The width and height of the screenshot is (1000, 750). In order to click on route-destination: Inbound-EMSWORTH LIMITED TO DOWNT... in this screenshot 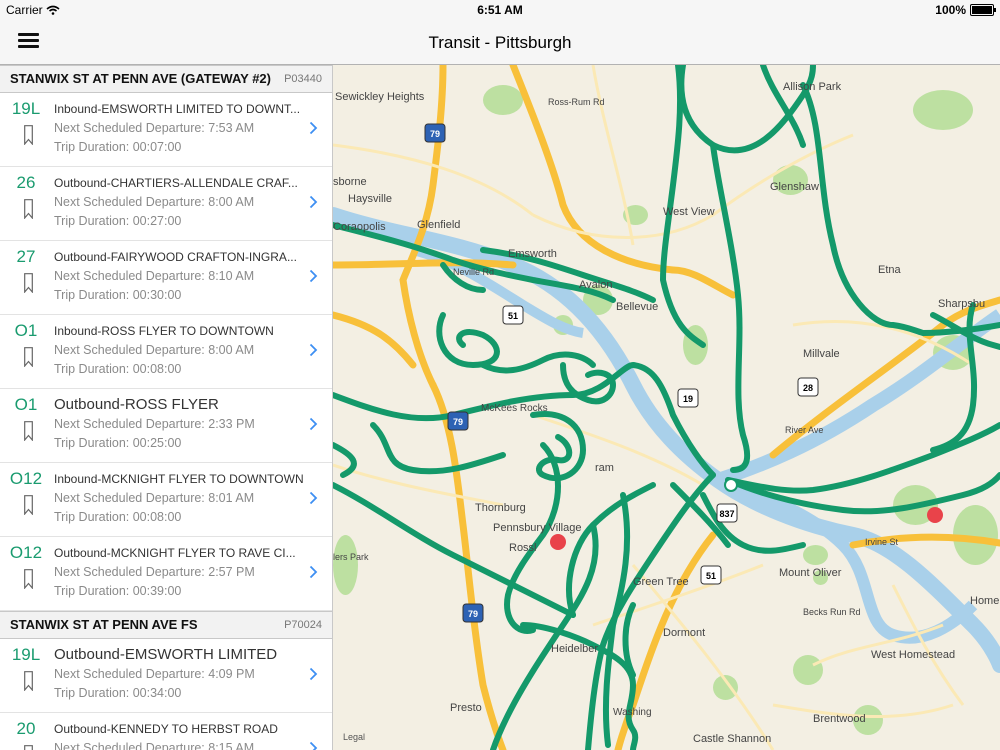, I will do `click(177, 109)`.